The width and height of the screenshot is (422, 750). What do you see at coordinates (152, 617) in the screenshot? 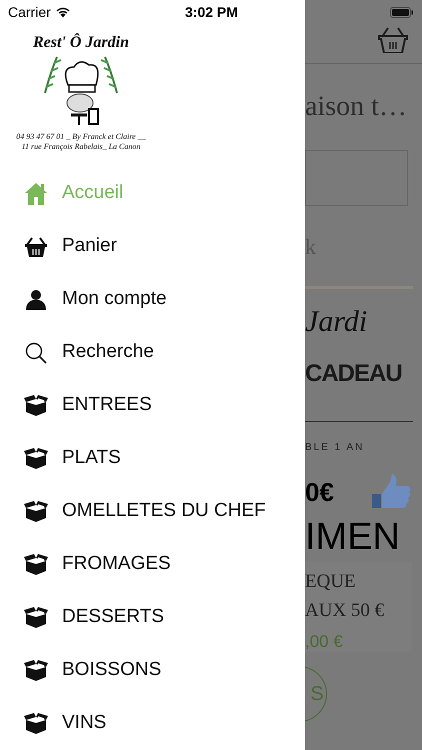
I see `menu-item: DESSERTS` at bounding box center [152, 617].